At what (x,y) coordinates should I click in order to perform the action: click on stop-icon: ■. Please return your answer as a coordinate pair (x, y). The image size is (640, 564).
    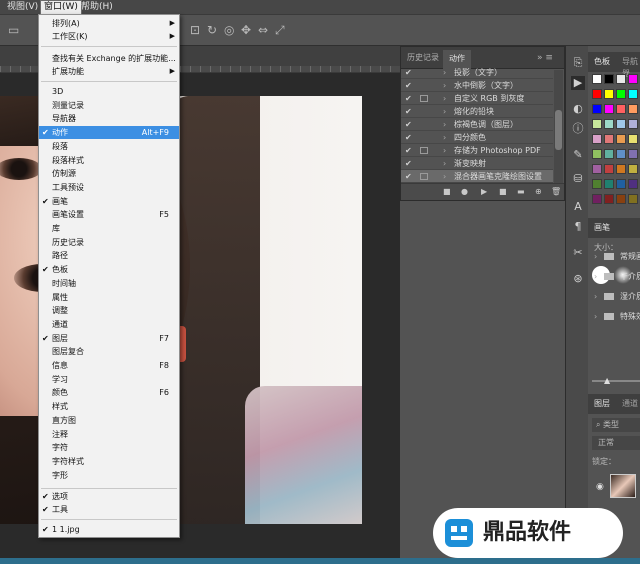
    Looking at the image, I should click on (447, 191).